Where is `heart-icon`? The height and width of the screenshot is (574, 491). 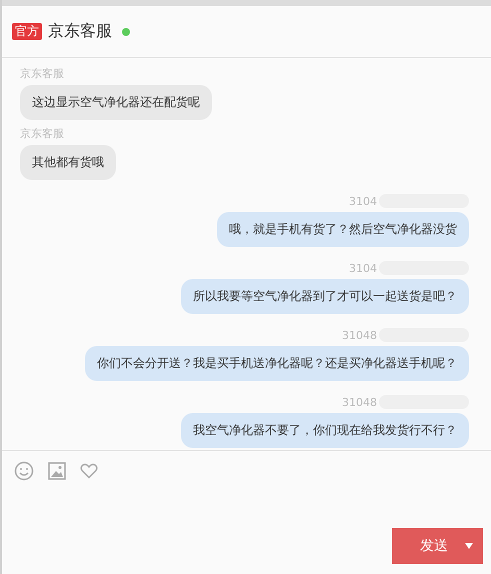 heart-icon is located at coordinates (89, 471).